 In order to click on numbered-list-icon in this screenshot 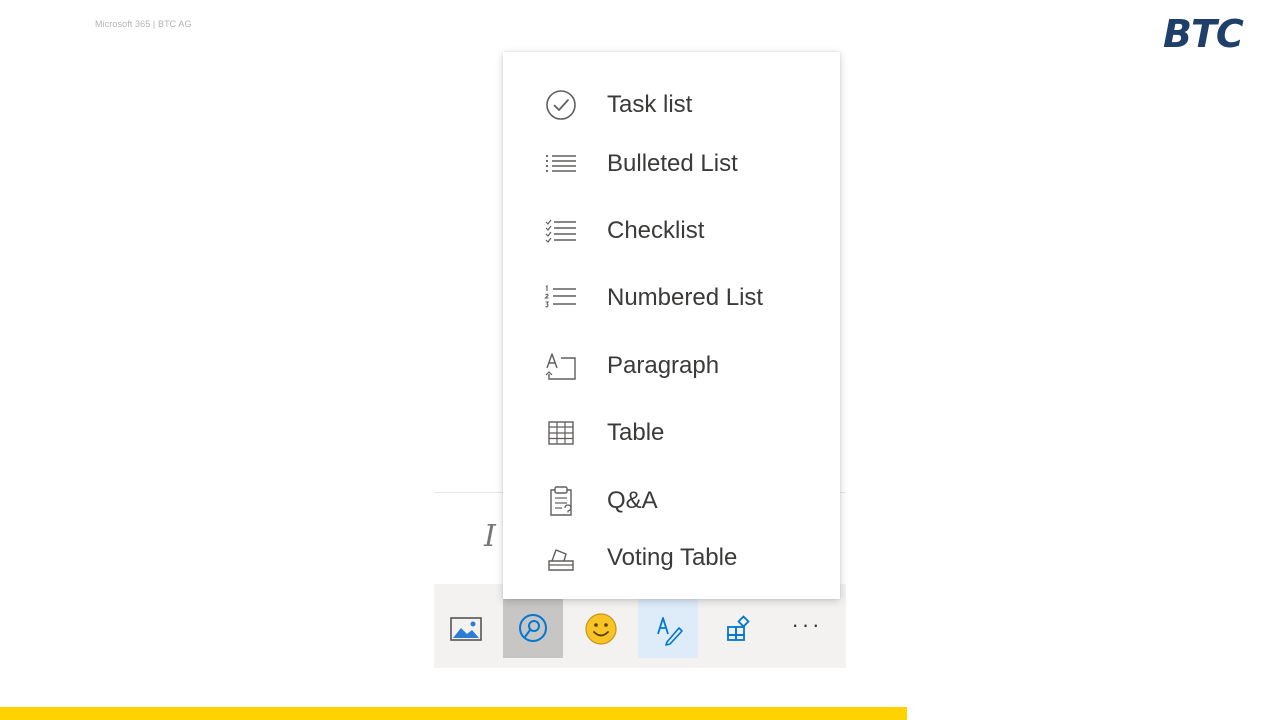, I will do `click(561, 298)`.